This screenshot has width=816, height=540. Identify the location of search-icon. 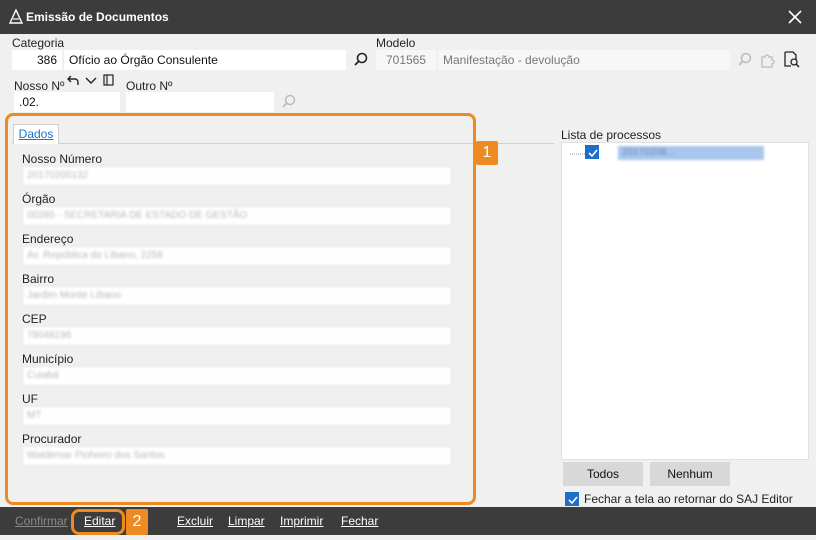
(361, 60).